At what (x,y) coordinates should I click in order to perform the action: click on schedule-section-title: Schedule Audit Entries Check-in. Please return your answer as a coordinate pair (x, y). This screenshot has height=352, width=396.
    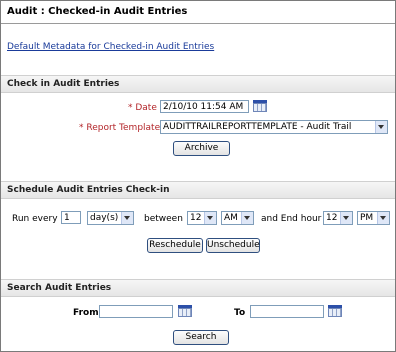
    Looking at the image, I should click on (88, 190).